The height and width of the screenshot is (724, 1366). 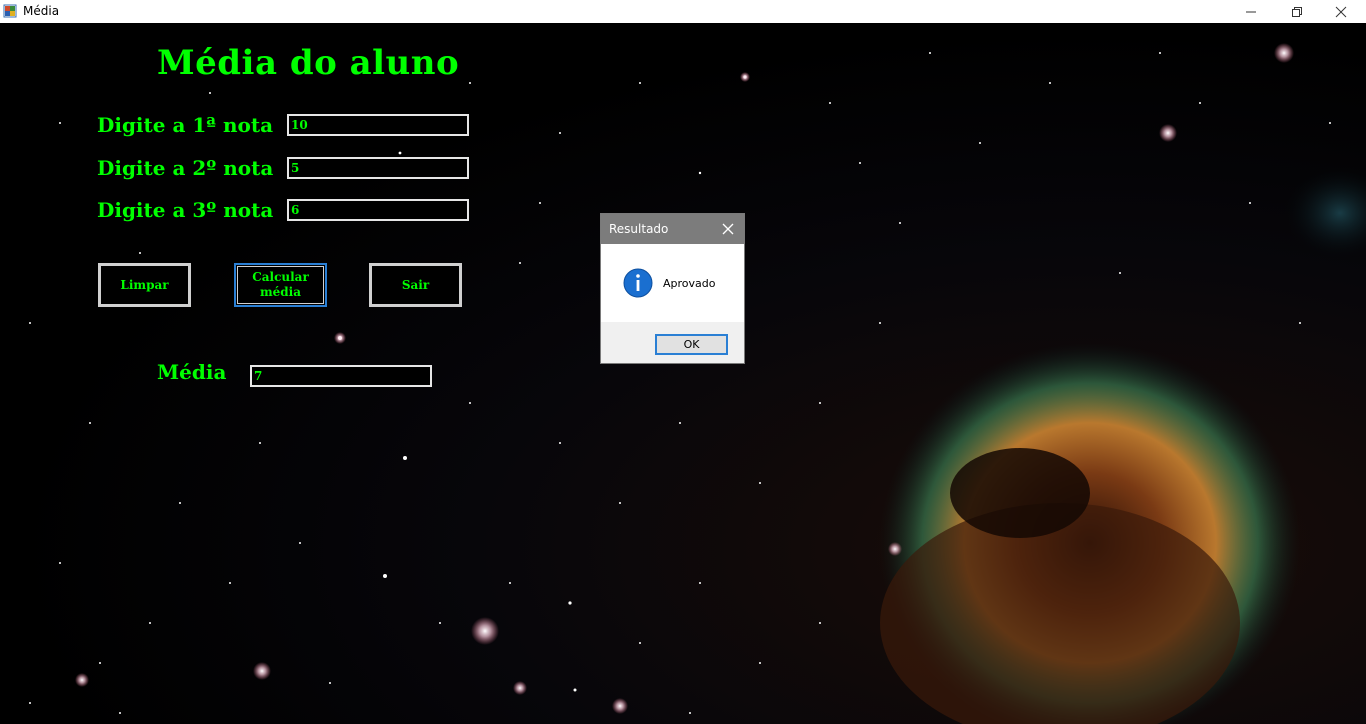 What do you see at coordinates (41, 11) in the screenshot?
I see `window-title: Média` at bounding box center [41, 11].